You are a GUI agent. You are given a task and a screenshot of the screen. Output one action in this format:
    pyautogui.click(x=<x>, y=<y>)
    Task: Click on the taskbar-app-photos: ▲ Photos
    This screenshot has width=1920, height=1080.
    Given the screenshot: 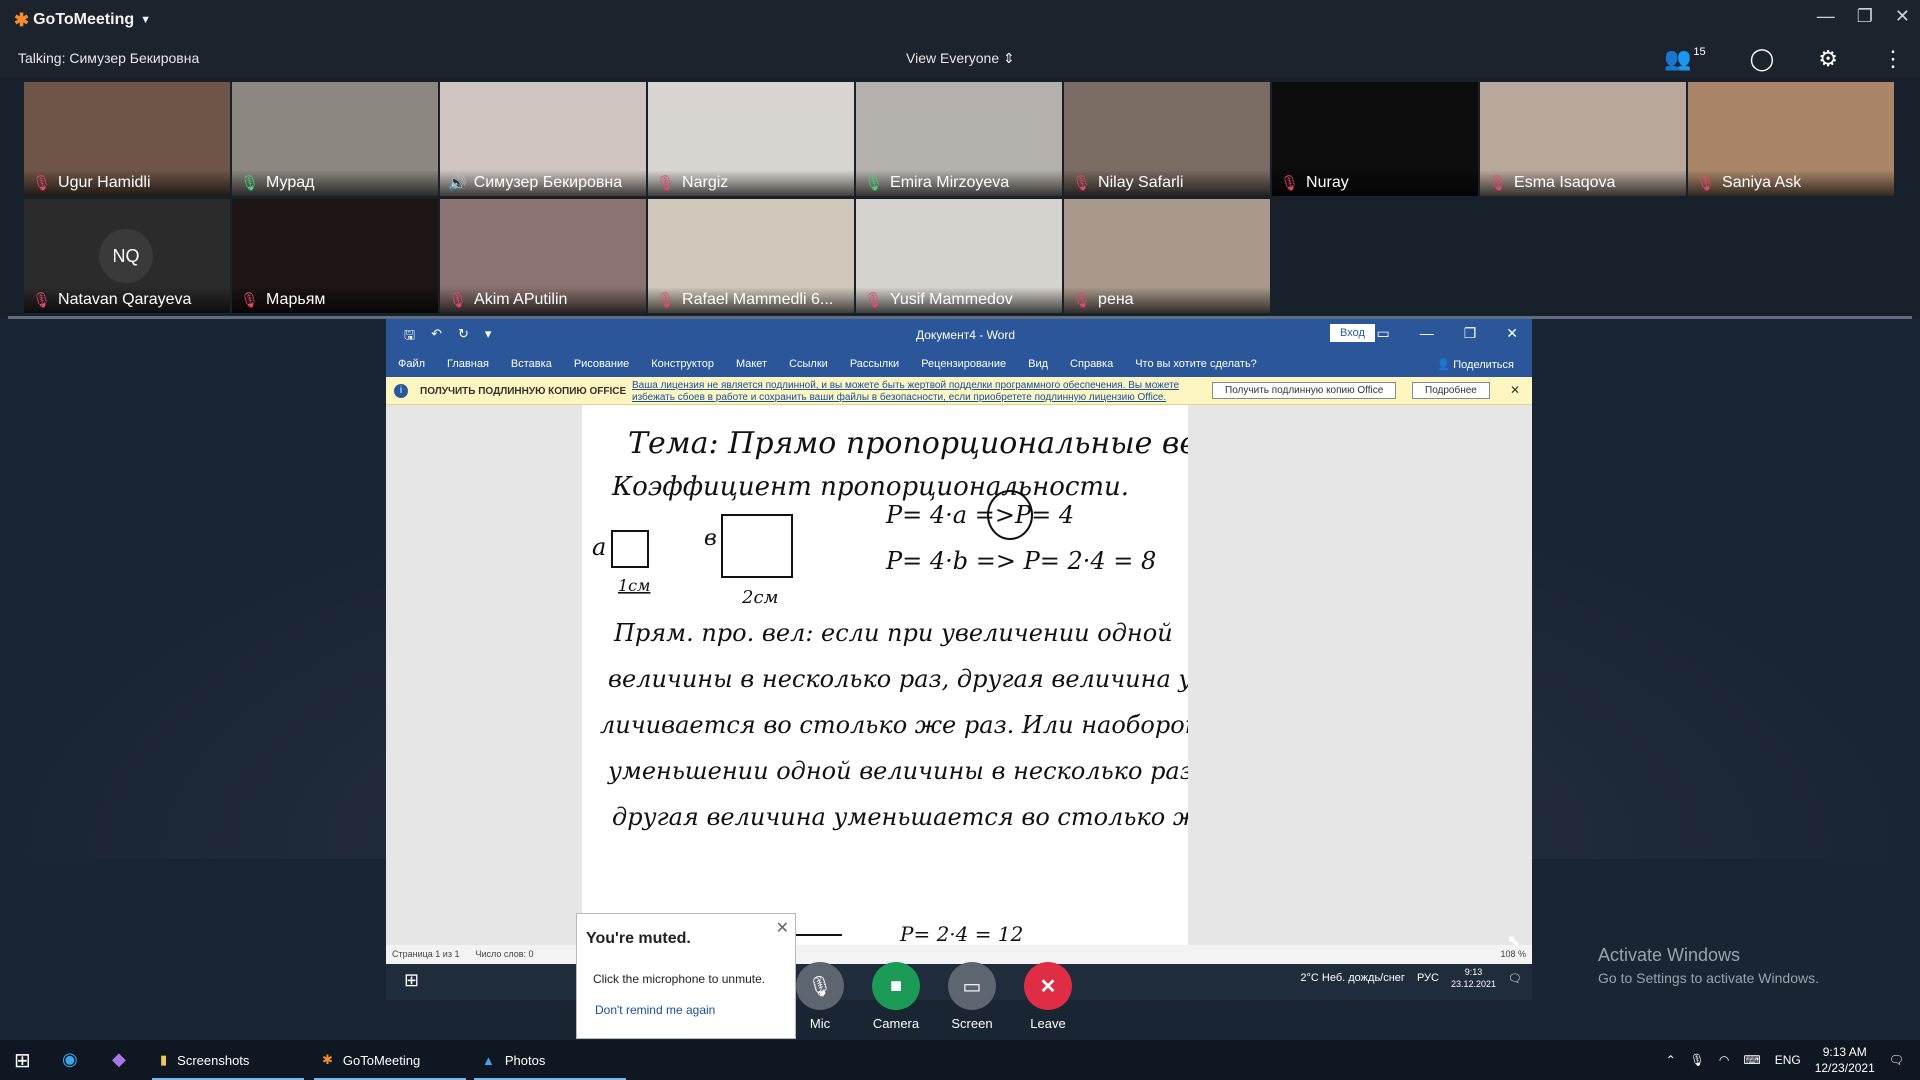 What is the action you would take?
    pyautogui.click(x=550, y=1060)
    